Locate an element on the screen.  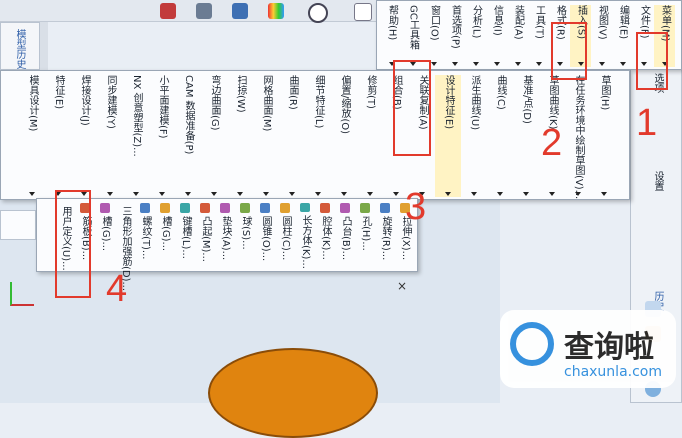
menubar-item-analysis: 分析(L) is located at coordinates (475, 36).